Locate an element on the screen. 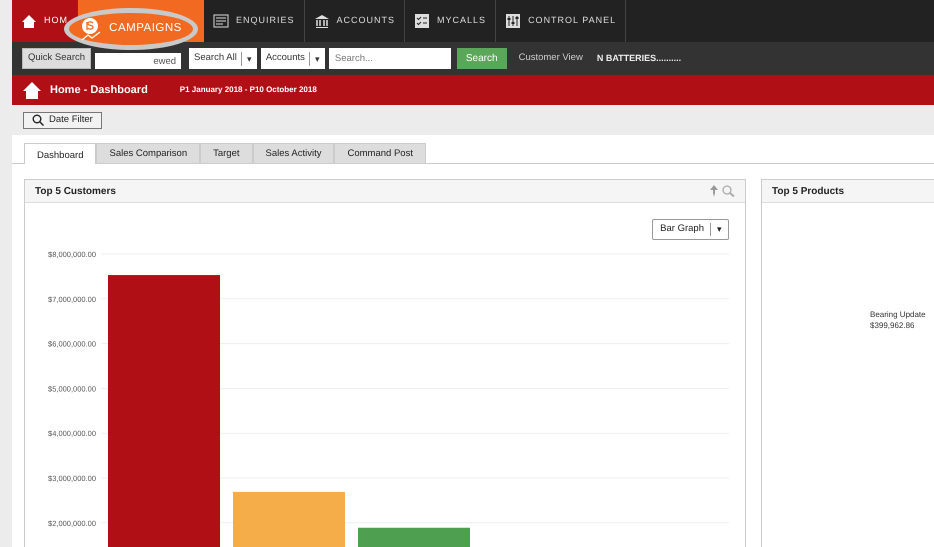 The height and width of the screenshot is (547, 934). tab: Sales Comparison is located at coordinates (148, 153).